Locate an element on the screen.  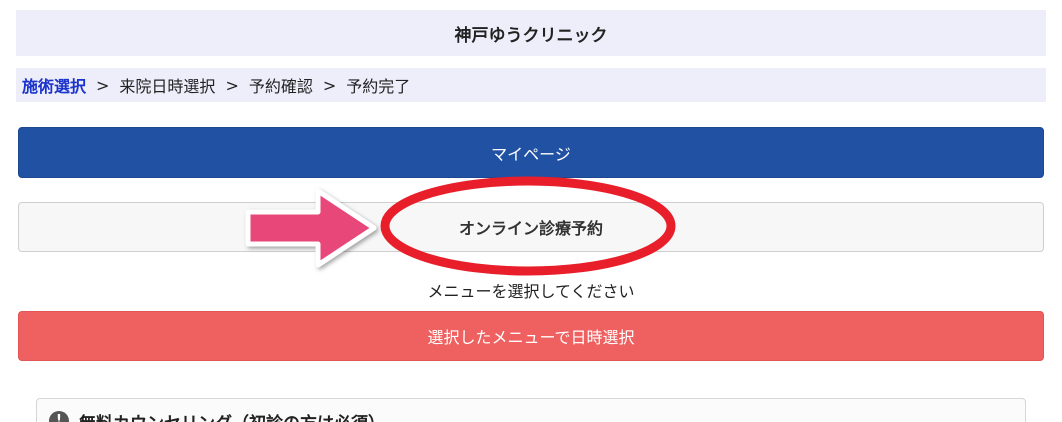
select-datetime-button: 選択したメニューで日時選択 is located at coordinates (531, 336).